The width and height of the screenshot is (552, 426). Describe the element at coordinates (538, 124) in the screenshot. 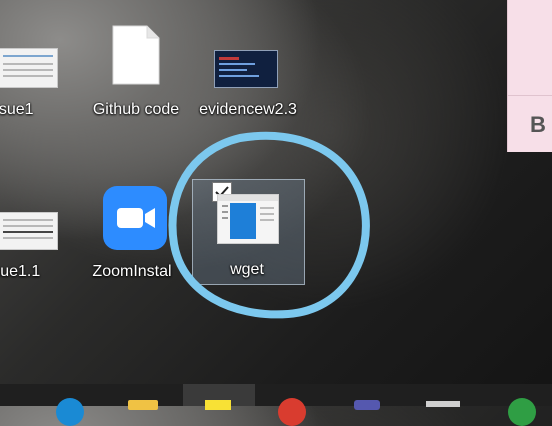

I see `panel-letter: B` at that location.